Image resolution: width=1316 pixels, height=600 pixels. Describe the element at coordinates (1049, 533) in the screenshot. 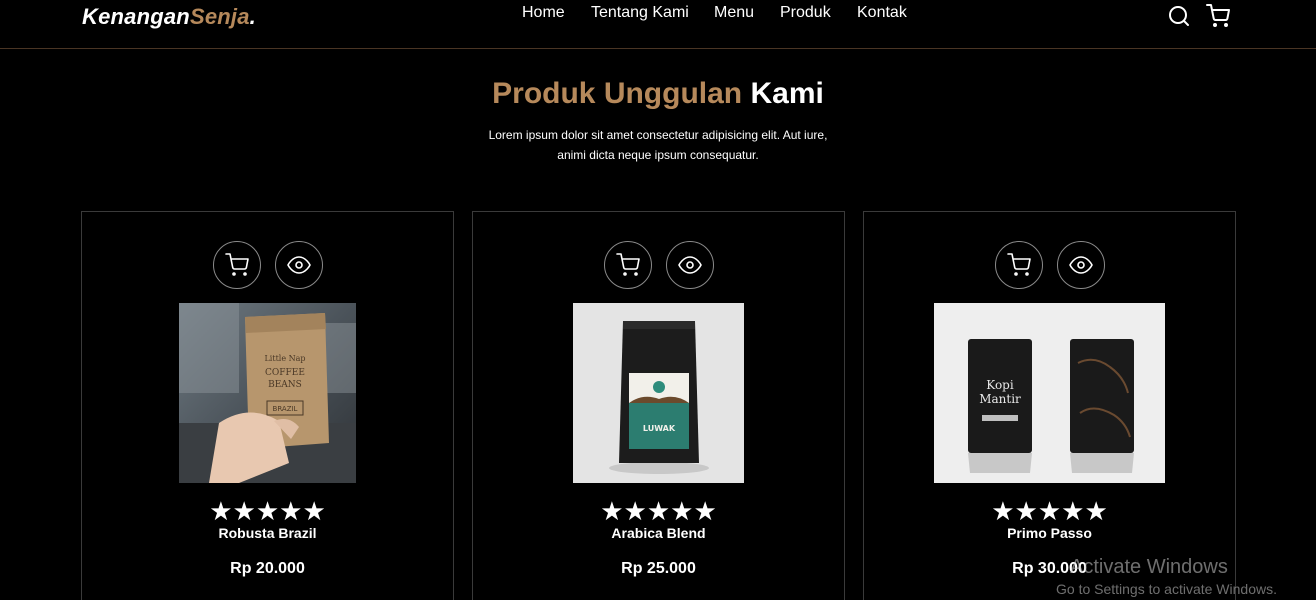

I see `product-name: Primo Passo` at that location.